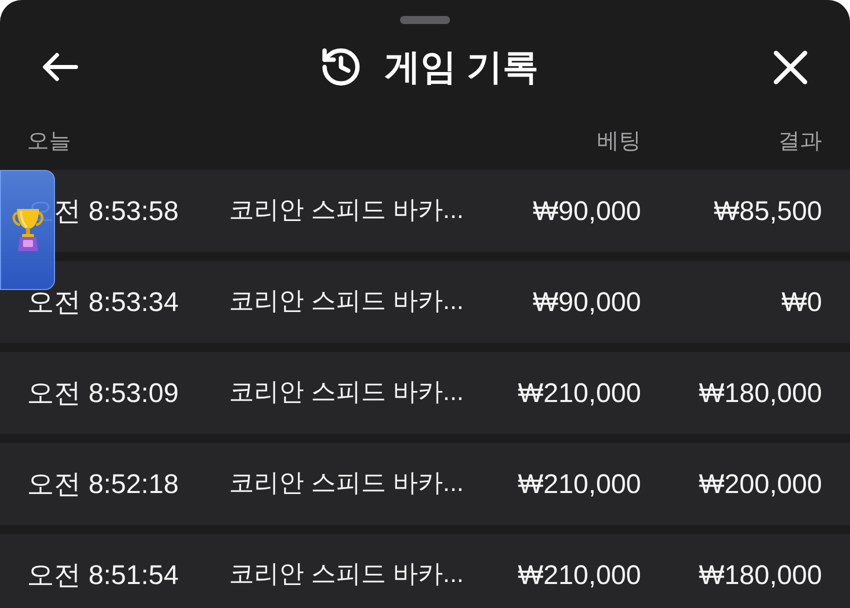 Image resolution: width=850 pixels, height=608 pixels. Describe the element at coordinates (768, 211) in the screenshot. I see `result-amount-cell-text: ₩85,500` at that location.